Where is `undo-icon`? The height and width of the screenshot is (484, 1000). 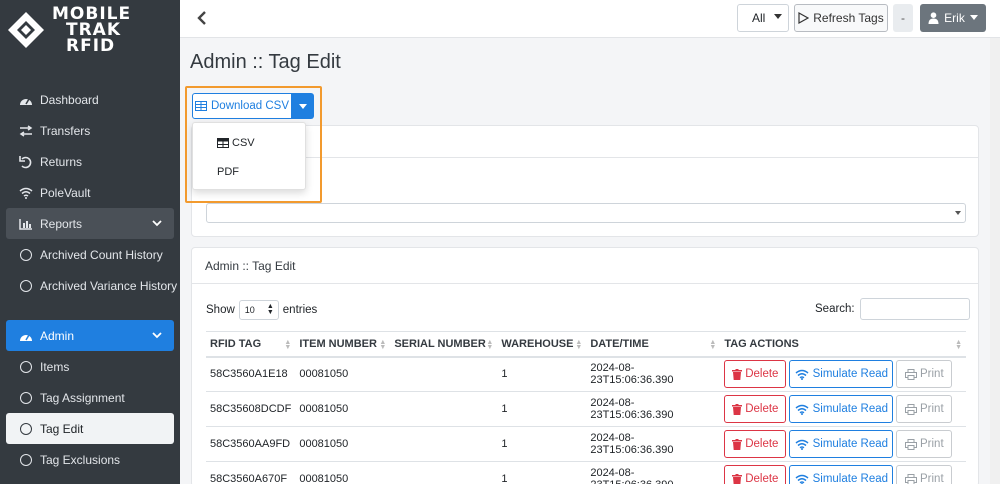
undo-icon is located at coordinates (26, 162).